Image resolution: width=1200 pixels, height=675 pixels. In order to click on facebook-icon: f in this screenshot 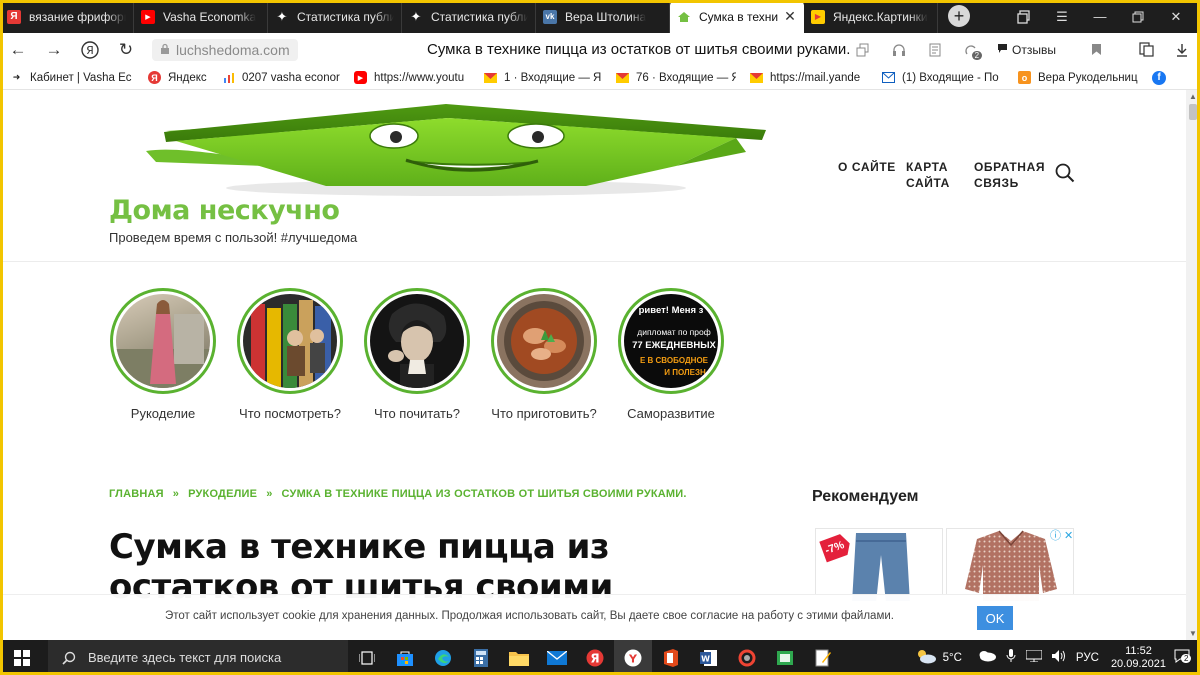, I will do `click(1159, 77)`.